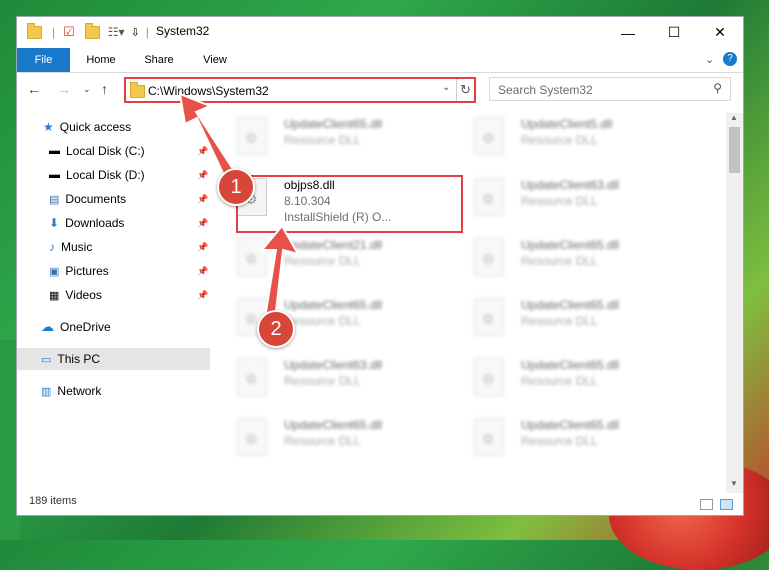 This screenshot has height=570, width=769. Describe the element at coordinates (54, 295) in the screenshot. I see `videos-icon: ▦` at that location.